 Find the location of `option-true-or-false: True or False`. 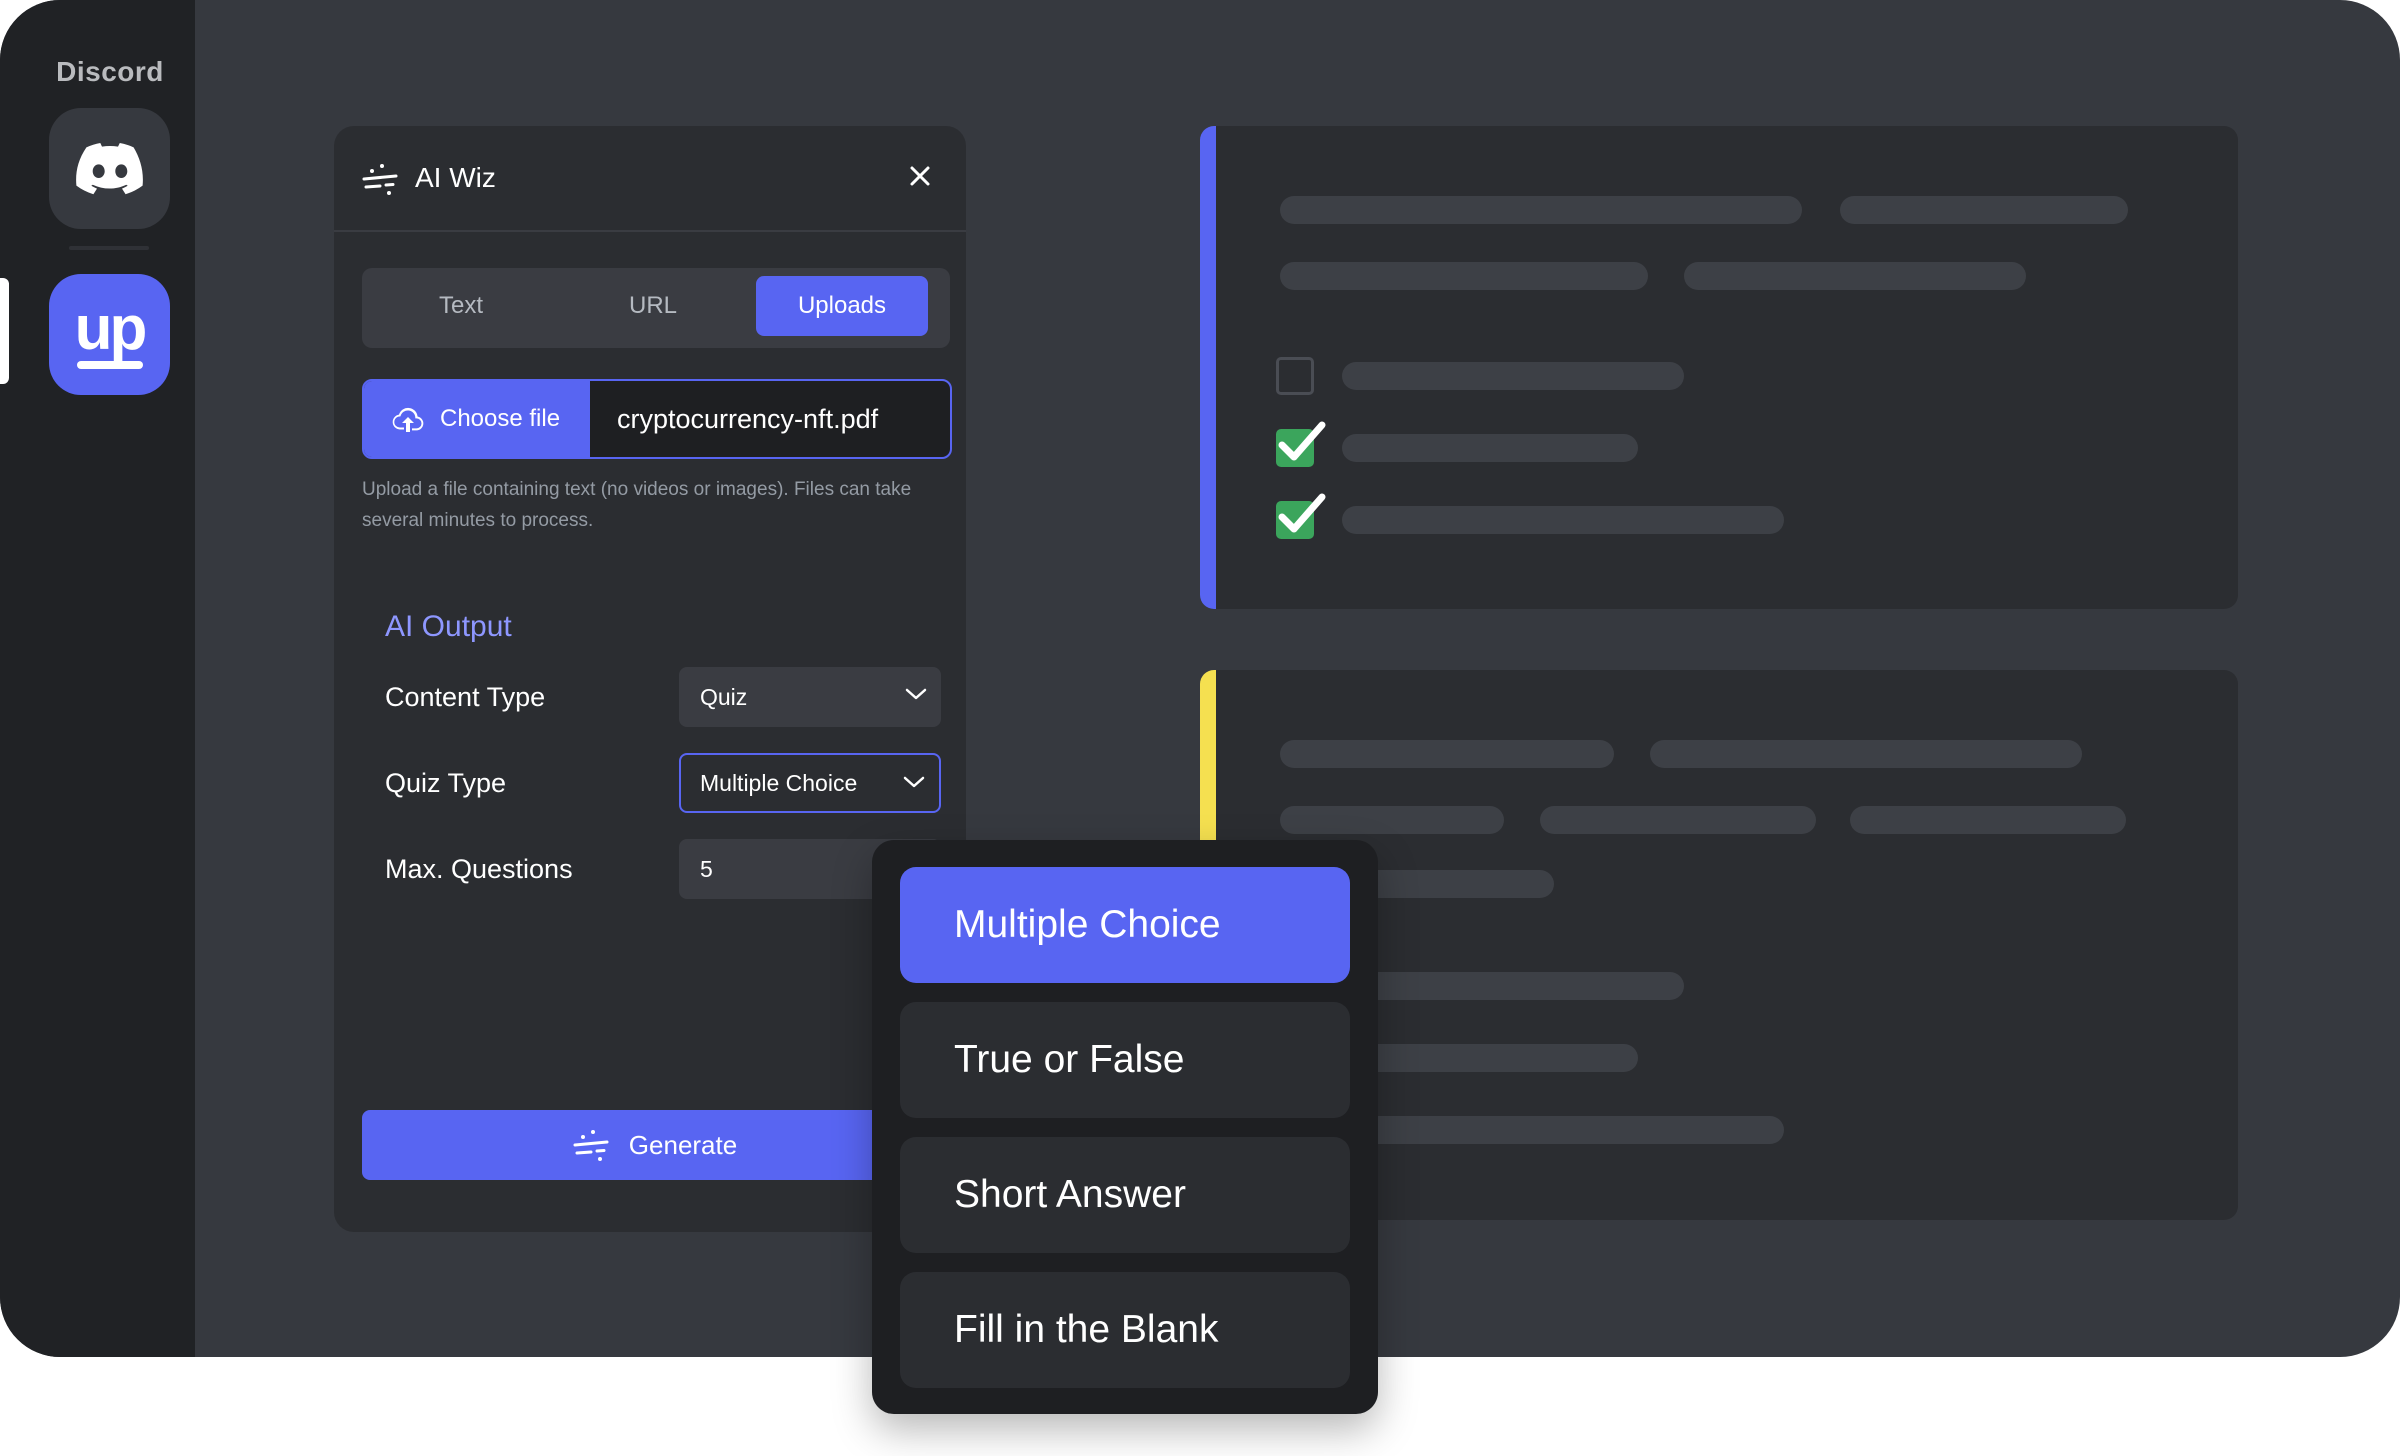

option-true-or-false: True or False is located at coordinates (1125, 1060).